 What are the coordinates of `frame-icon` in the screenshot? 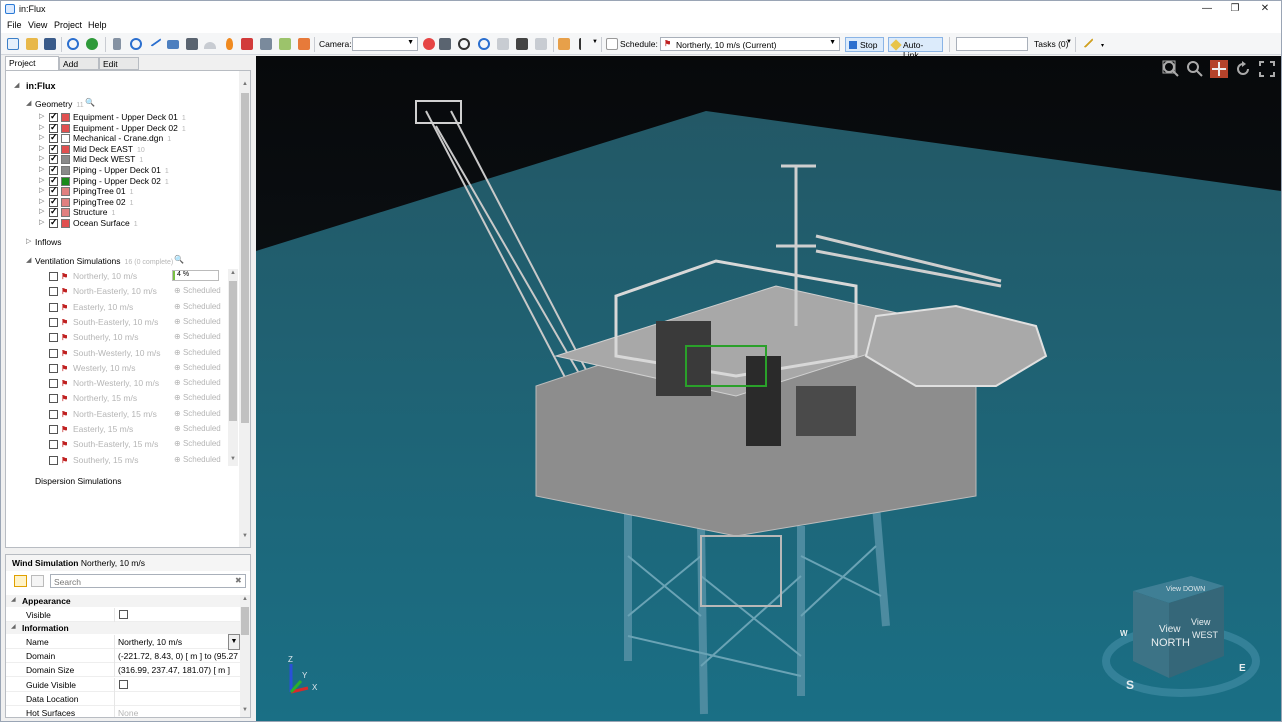 It's located at (541, 44).